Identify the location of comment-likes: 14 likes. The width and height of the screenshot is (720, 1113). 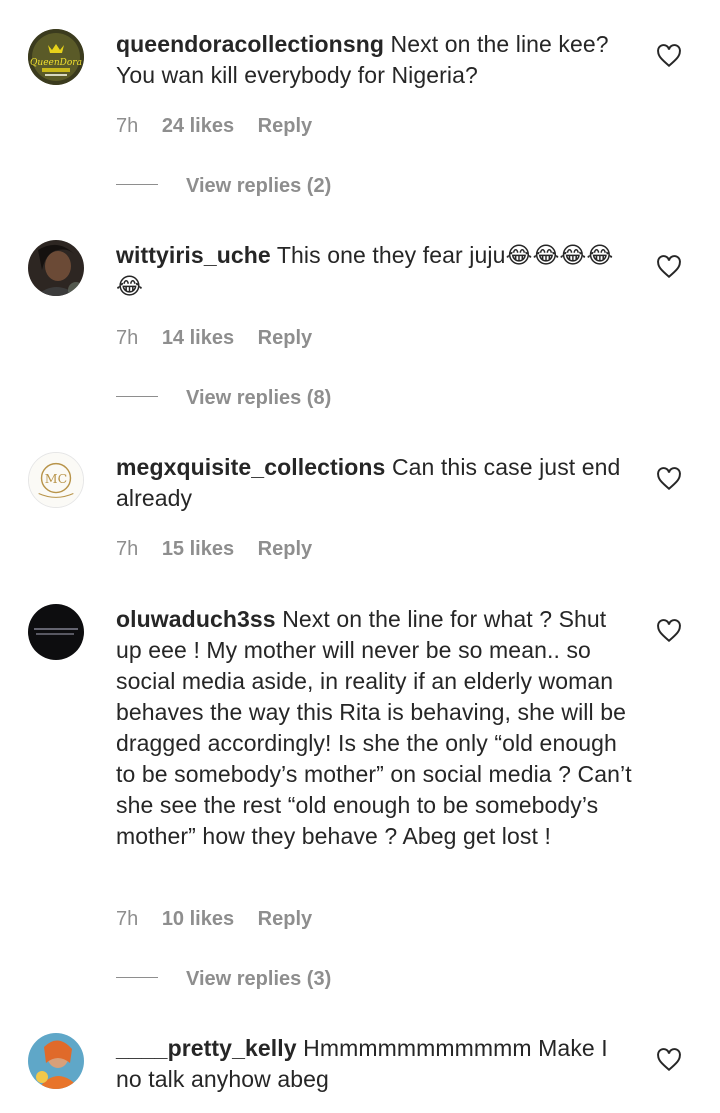
(198, 338).